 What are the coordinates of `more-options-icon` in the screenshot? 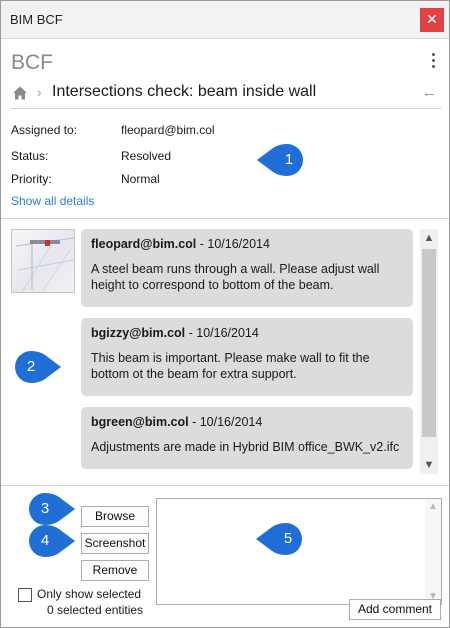 It's located at (433, 62).